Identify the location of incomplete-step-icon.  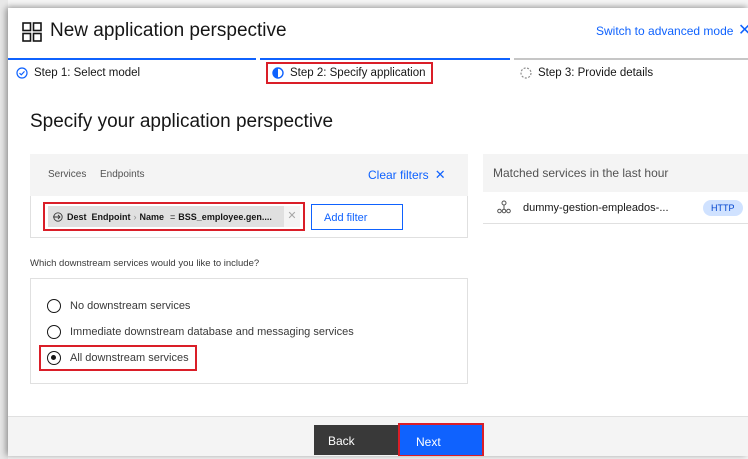
(526, 73).